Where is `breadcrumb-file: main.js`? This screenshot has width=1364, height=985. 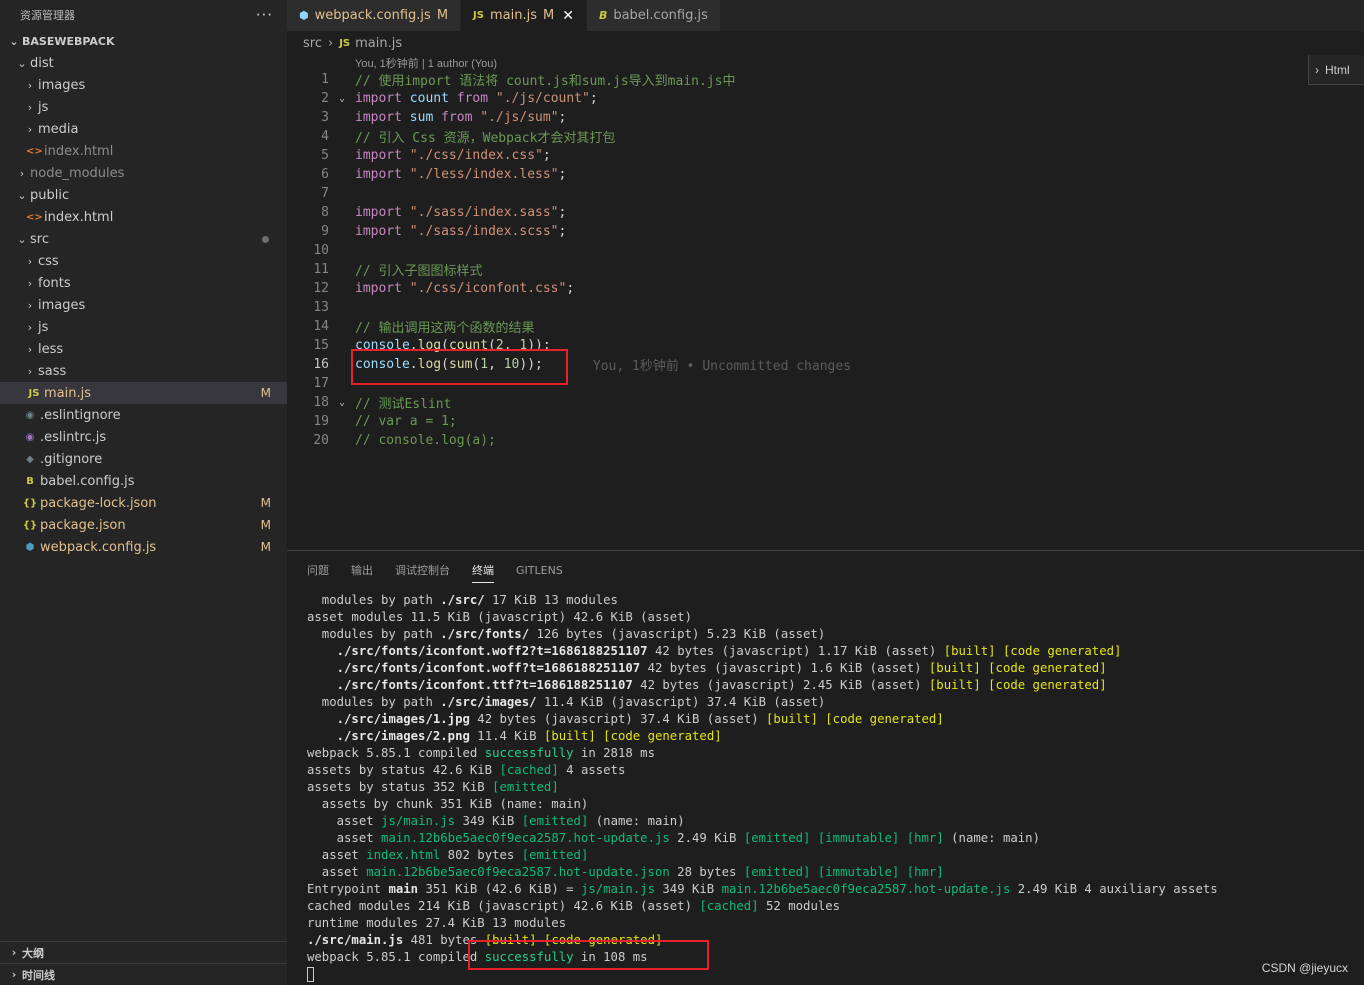 breadcrumb-file: main.js is located at coordinates (378, 43).